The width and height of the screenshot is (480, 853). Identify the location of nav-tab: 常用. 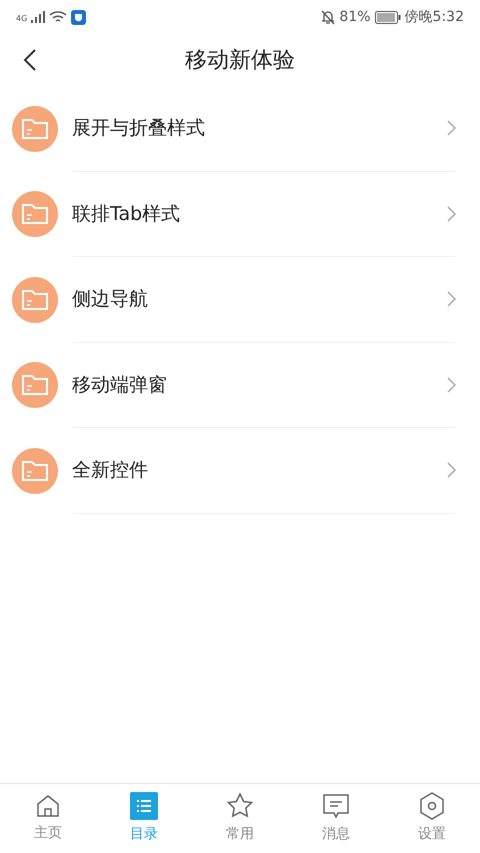
(240, 818).